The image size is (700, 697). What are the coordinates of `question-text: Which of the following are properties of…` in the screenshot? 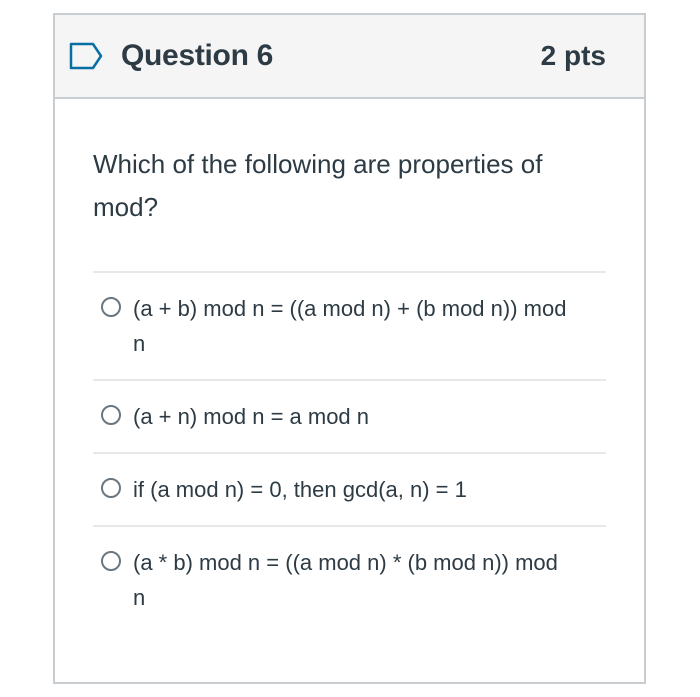 It's located at (318, 185).